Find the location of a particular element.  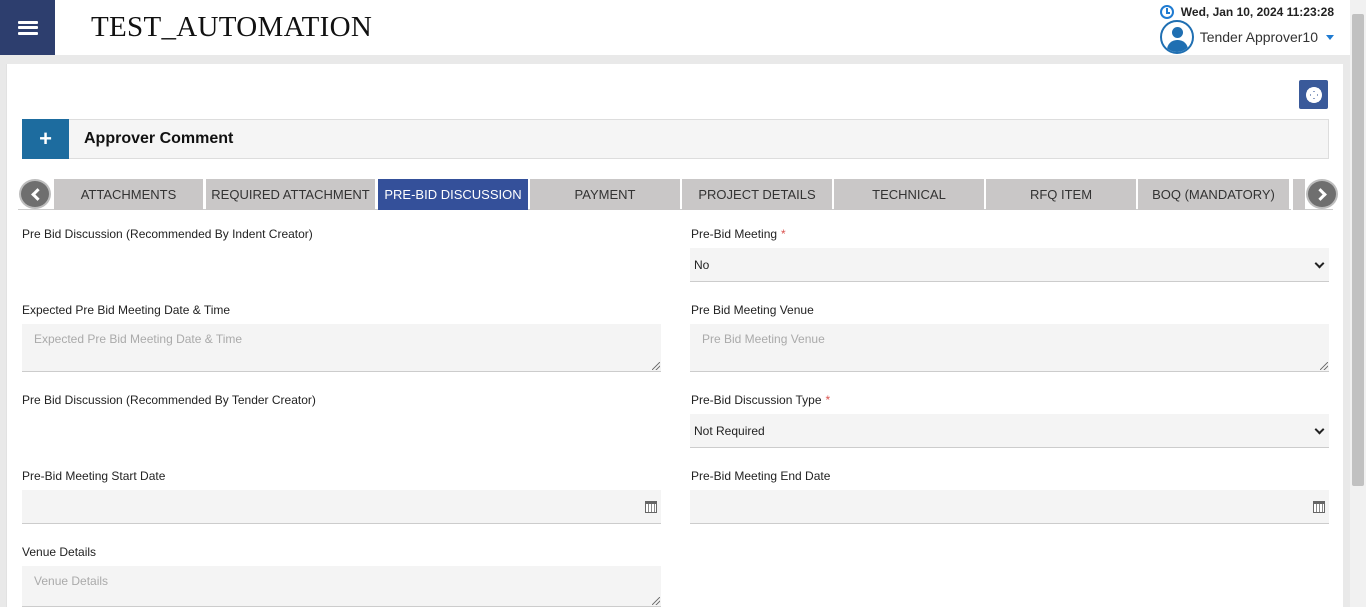

datetime-display: Wed, Jan 10, 2024 11:23:28 is located at coordinates (1246, 12).